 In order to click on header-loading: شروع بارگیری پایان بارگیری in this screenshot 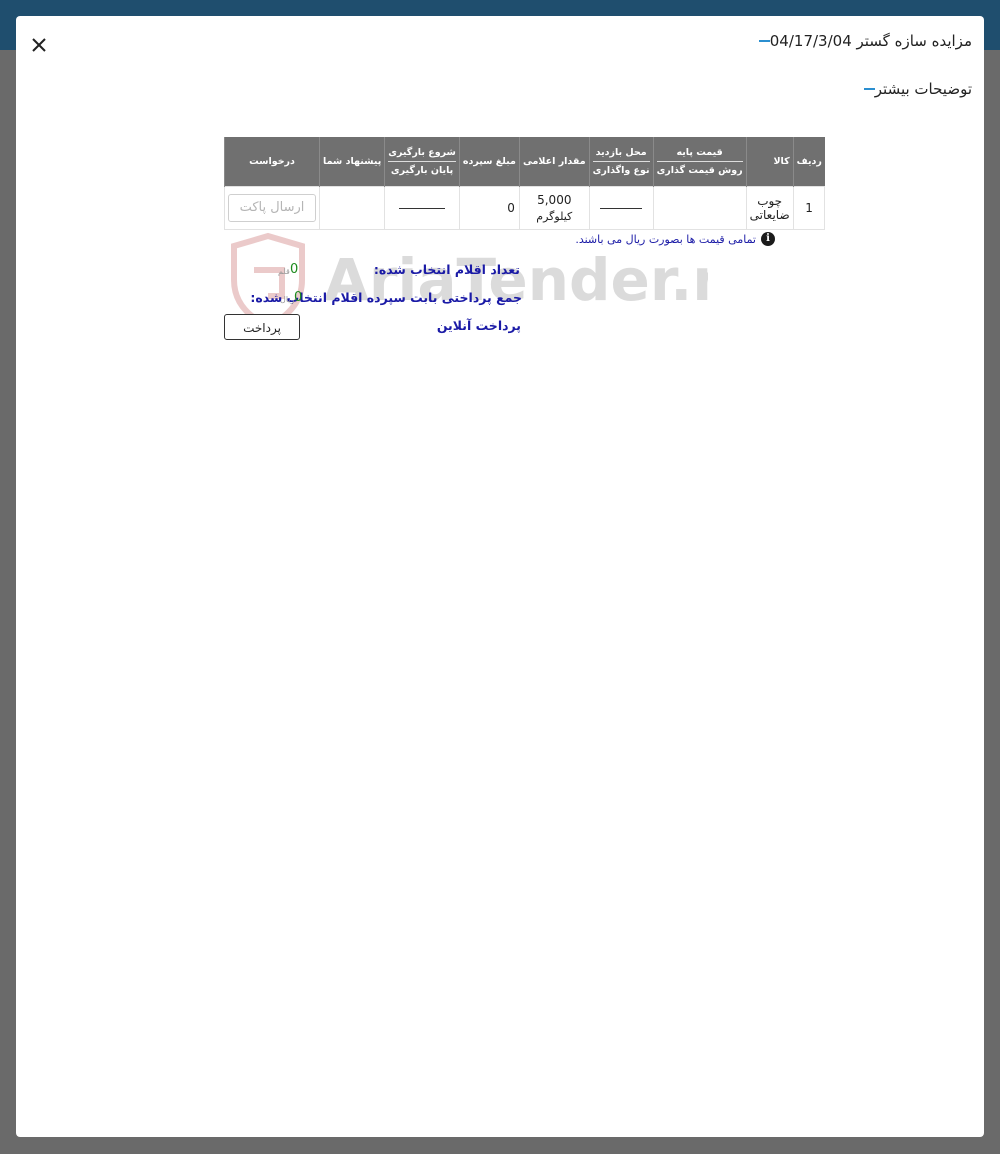, I will do `click(422, 162)`.